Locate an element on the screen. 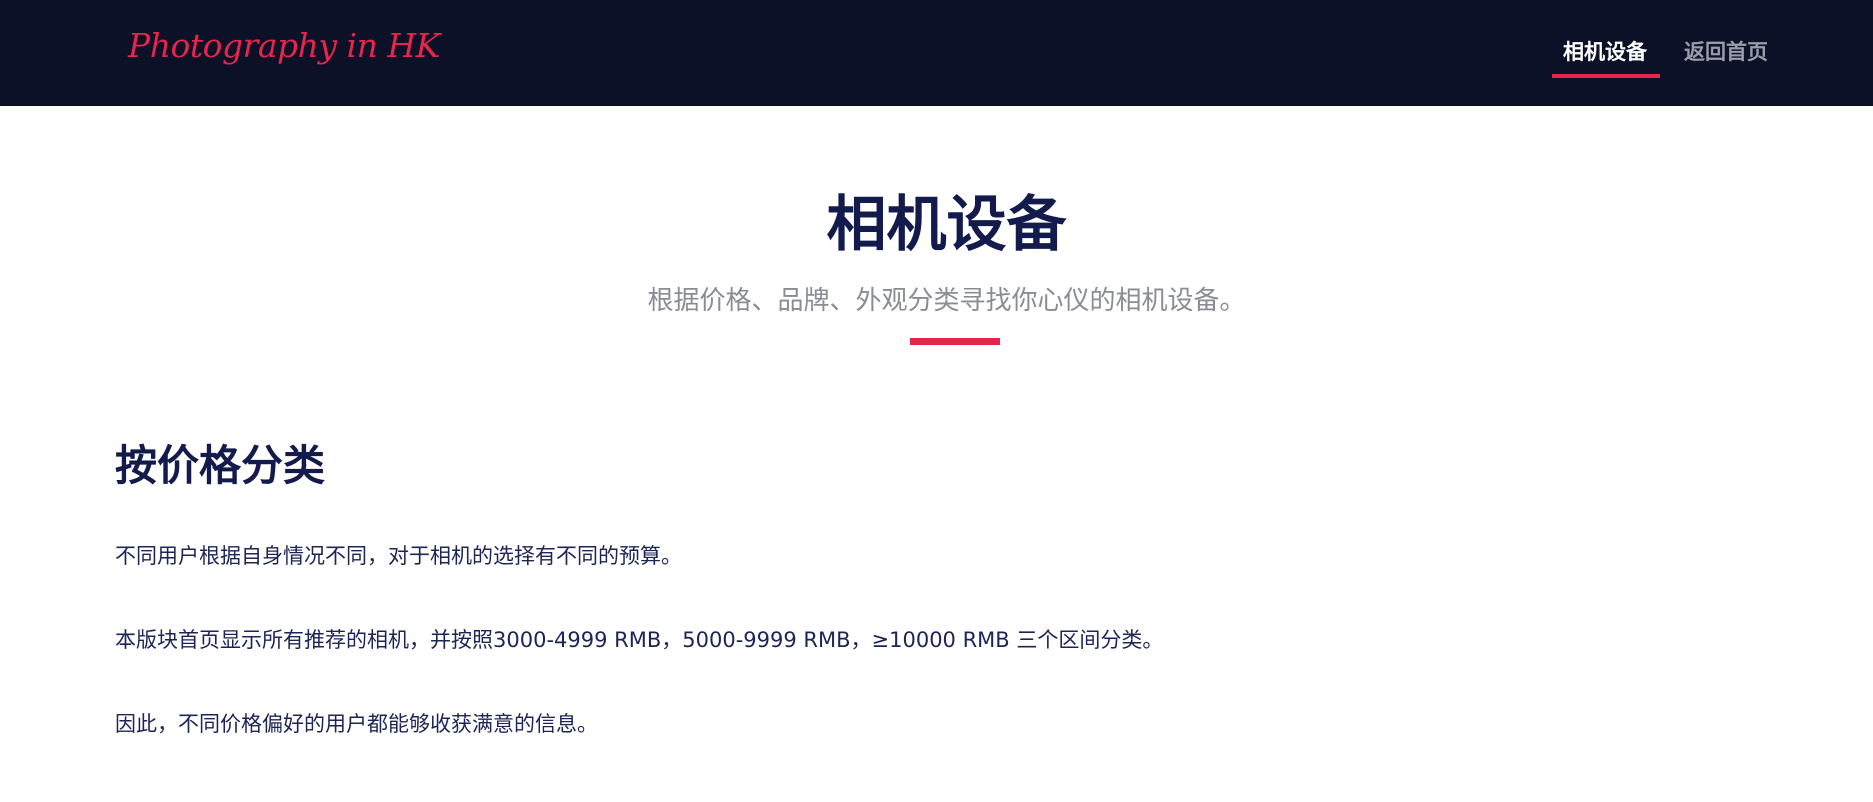 Image resolution: width=1873 pixels, height=802 pixels. page-title: 相机设备 is located at coordinates (946, 225).